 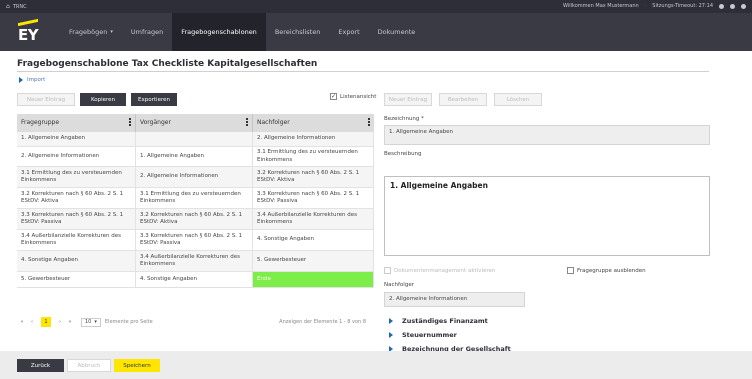 What do you see at coordinates (60, 322) in the screenshot?
I see `pager-next-button: ›` at bounding box center [60, 322].